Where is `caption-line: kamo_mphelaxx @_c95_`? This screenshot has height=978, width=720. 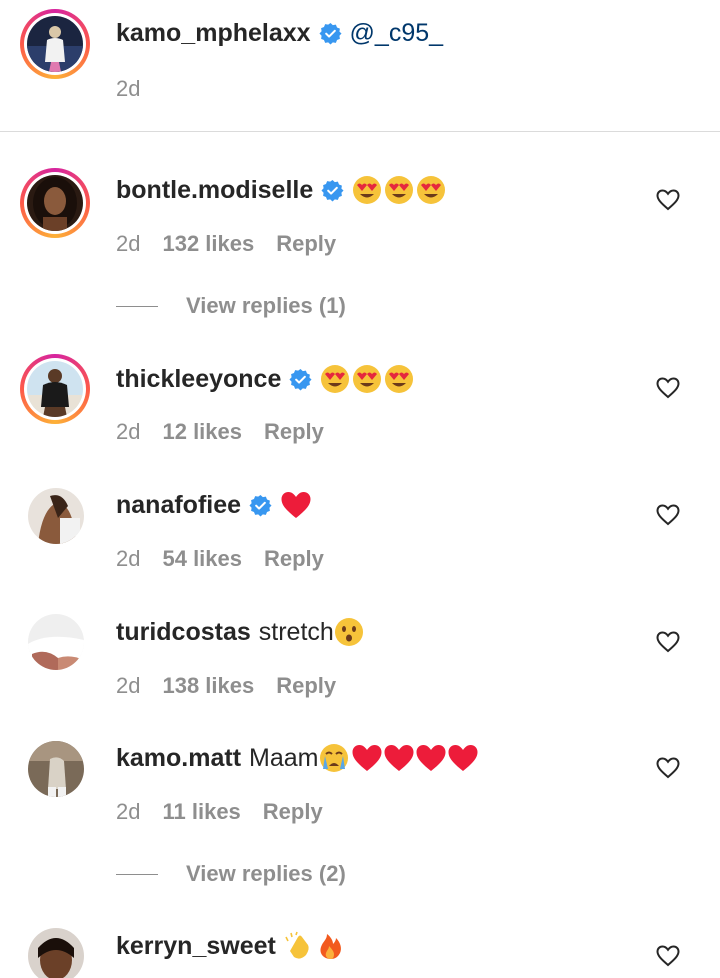 caption-line: kamo_mphelaxx @_c95_ is located at coordinates (279, 33).